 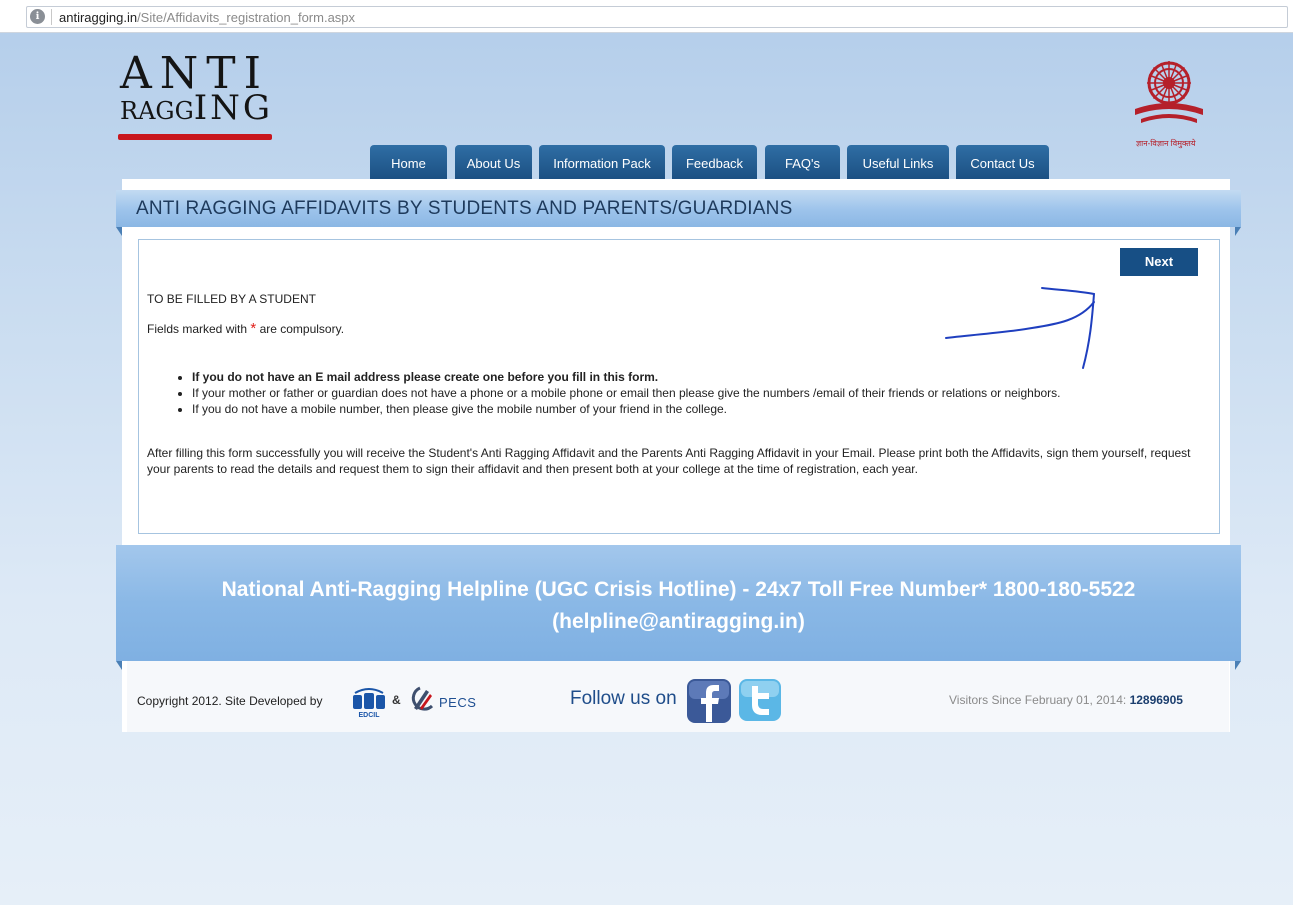 I want to click on logo-line2-b: ING, so click(x=233, y=108).